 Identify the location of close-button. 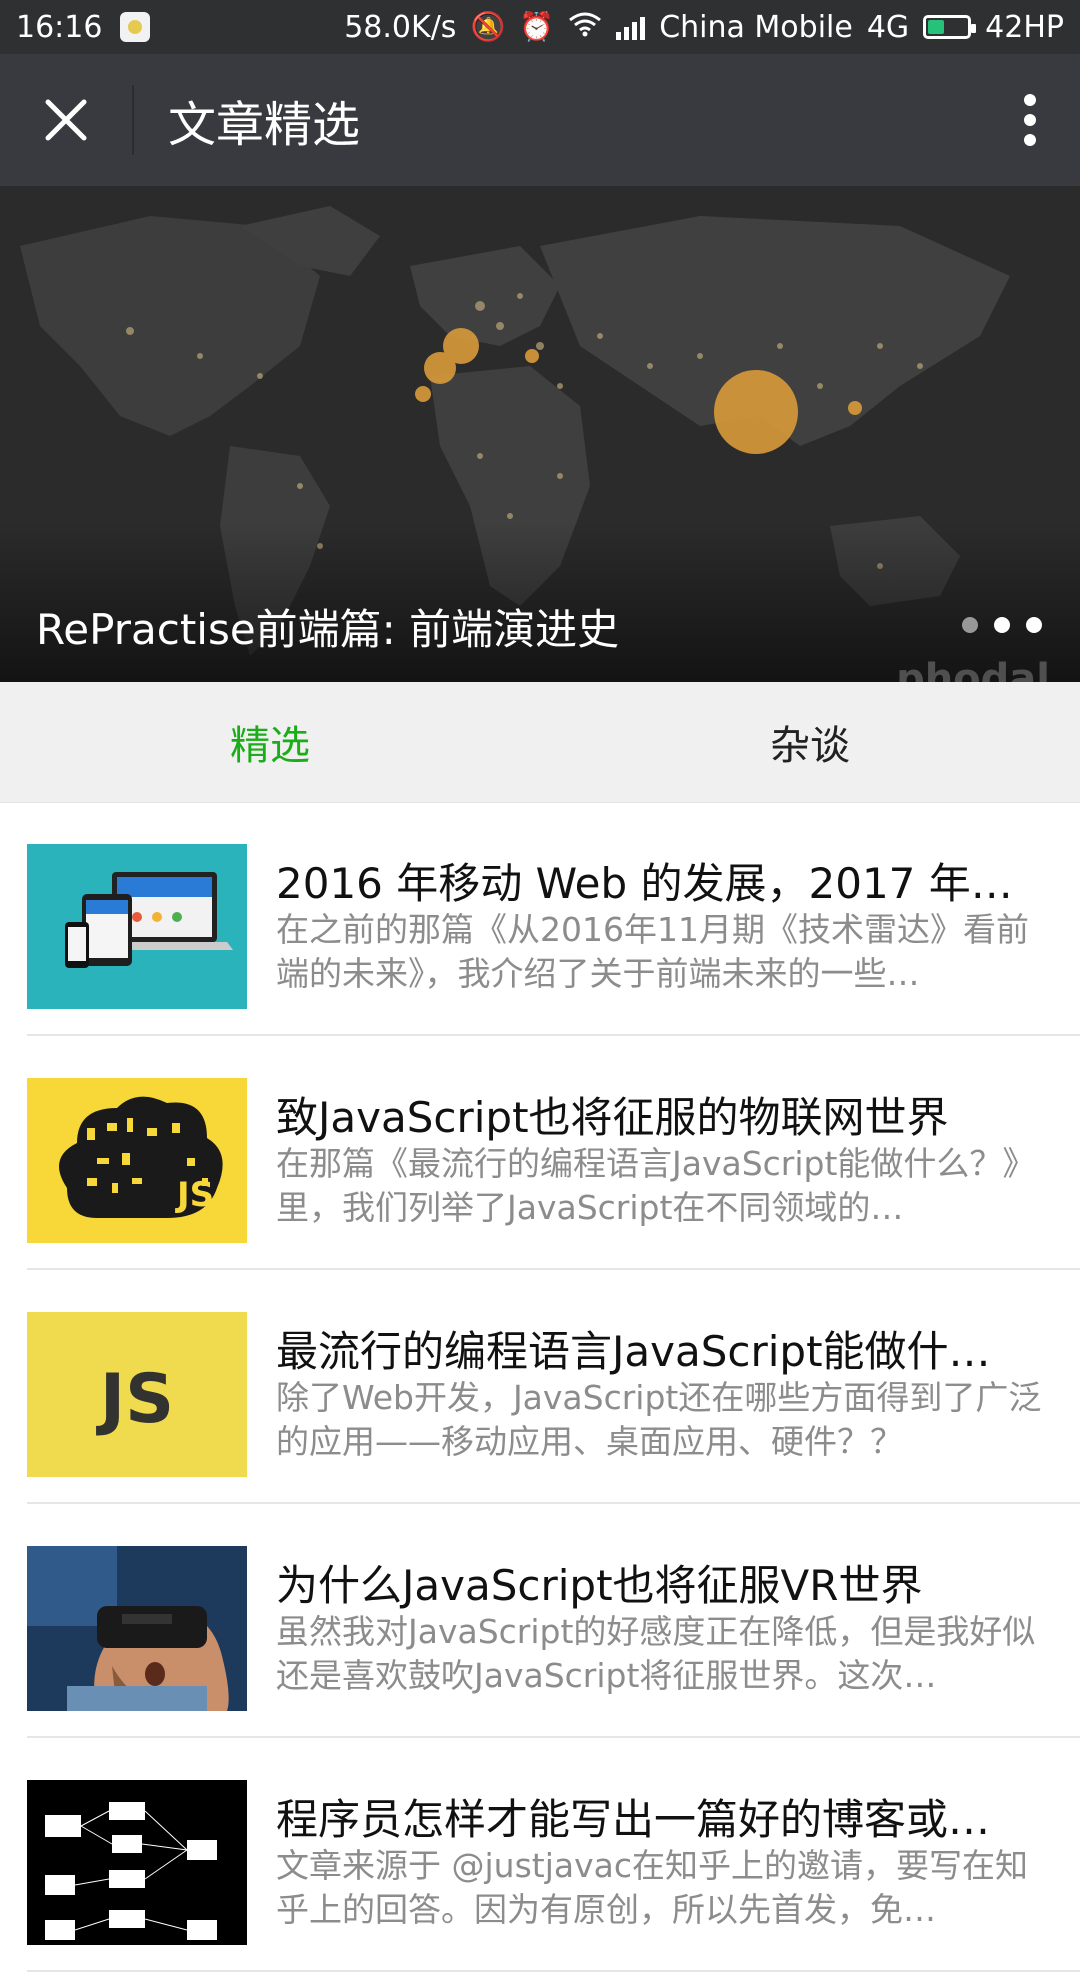
(66, 120).